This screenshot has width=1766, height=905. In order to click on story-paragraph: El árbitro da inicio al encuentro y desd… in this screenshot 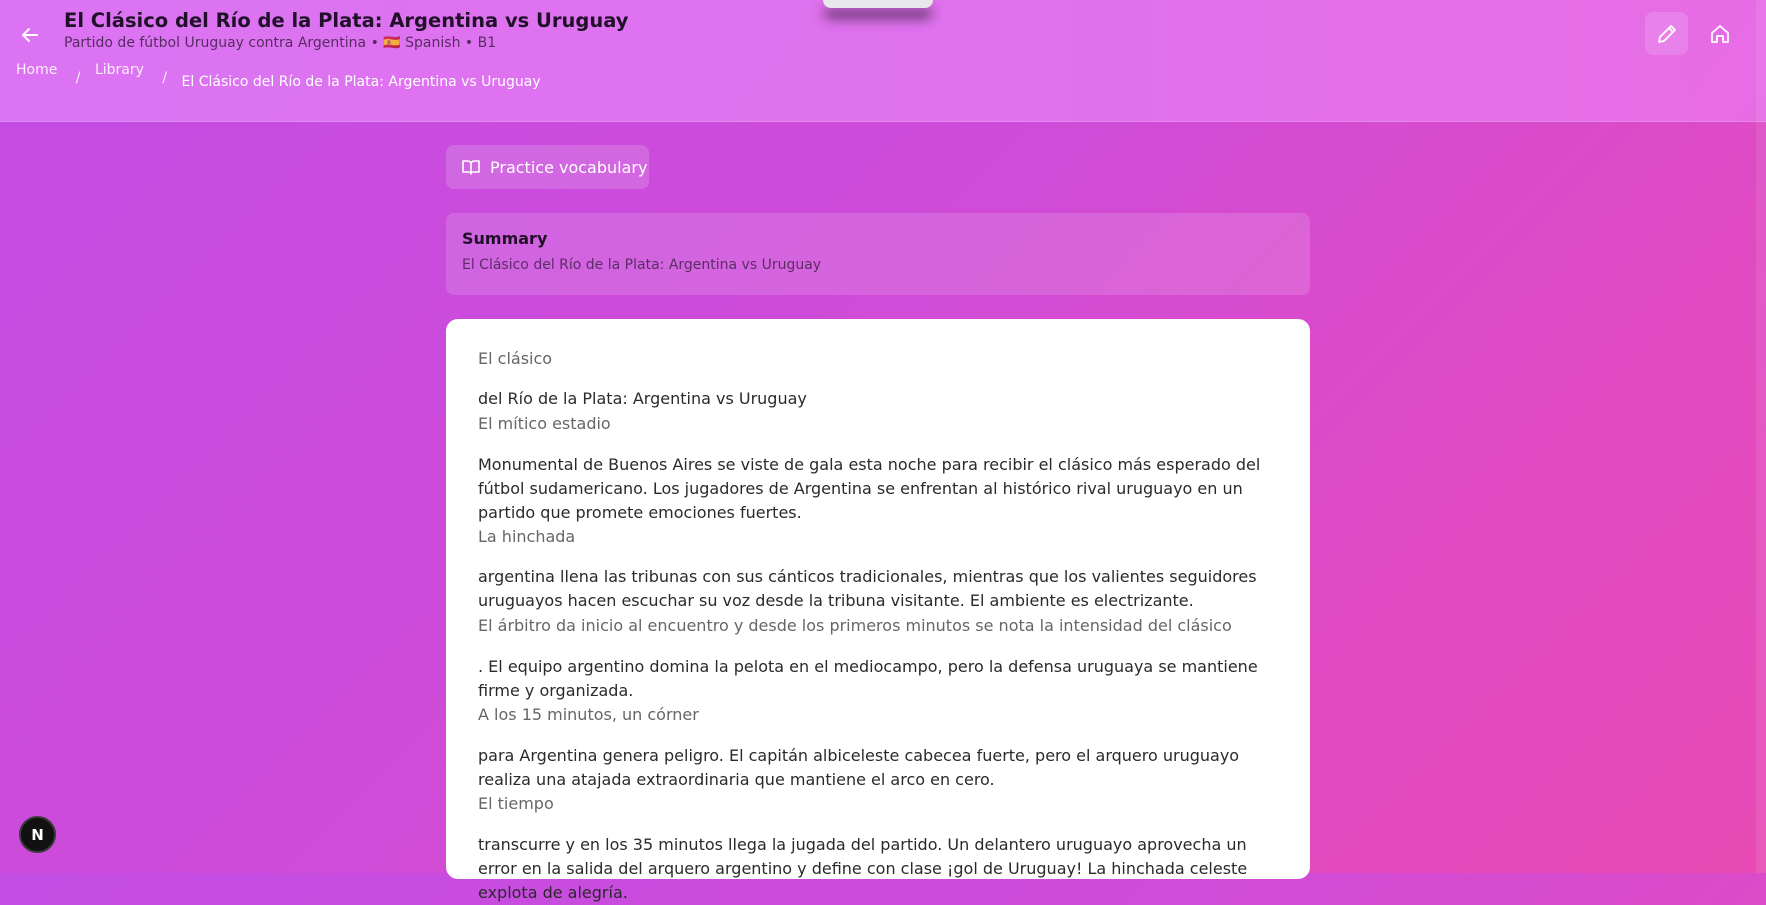, I will do `click(878, 626)`.